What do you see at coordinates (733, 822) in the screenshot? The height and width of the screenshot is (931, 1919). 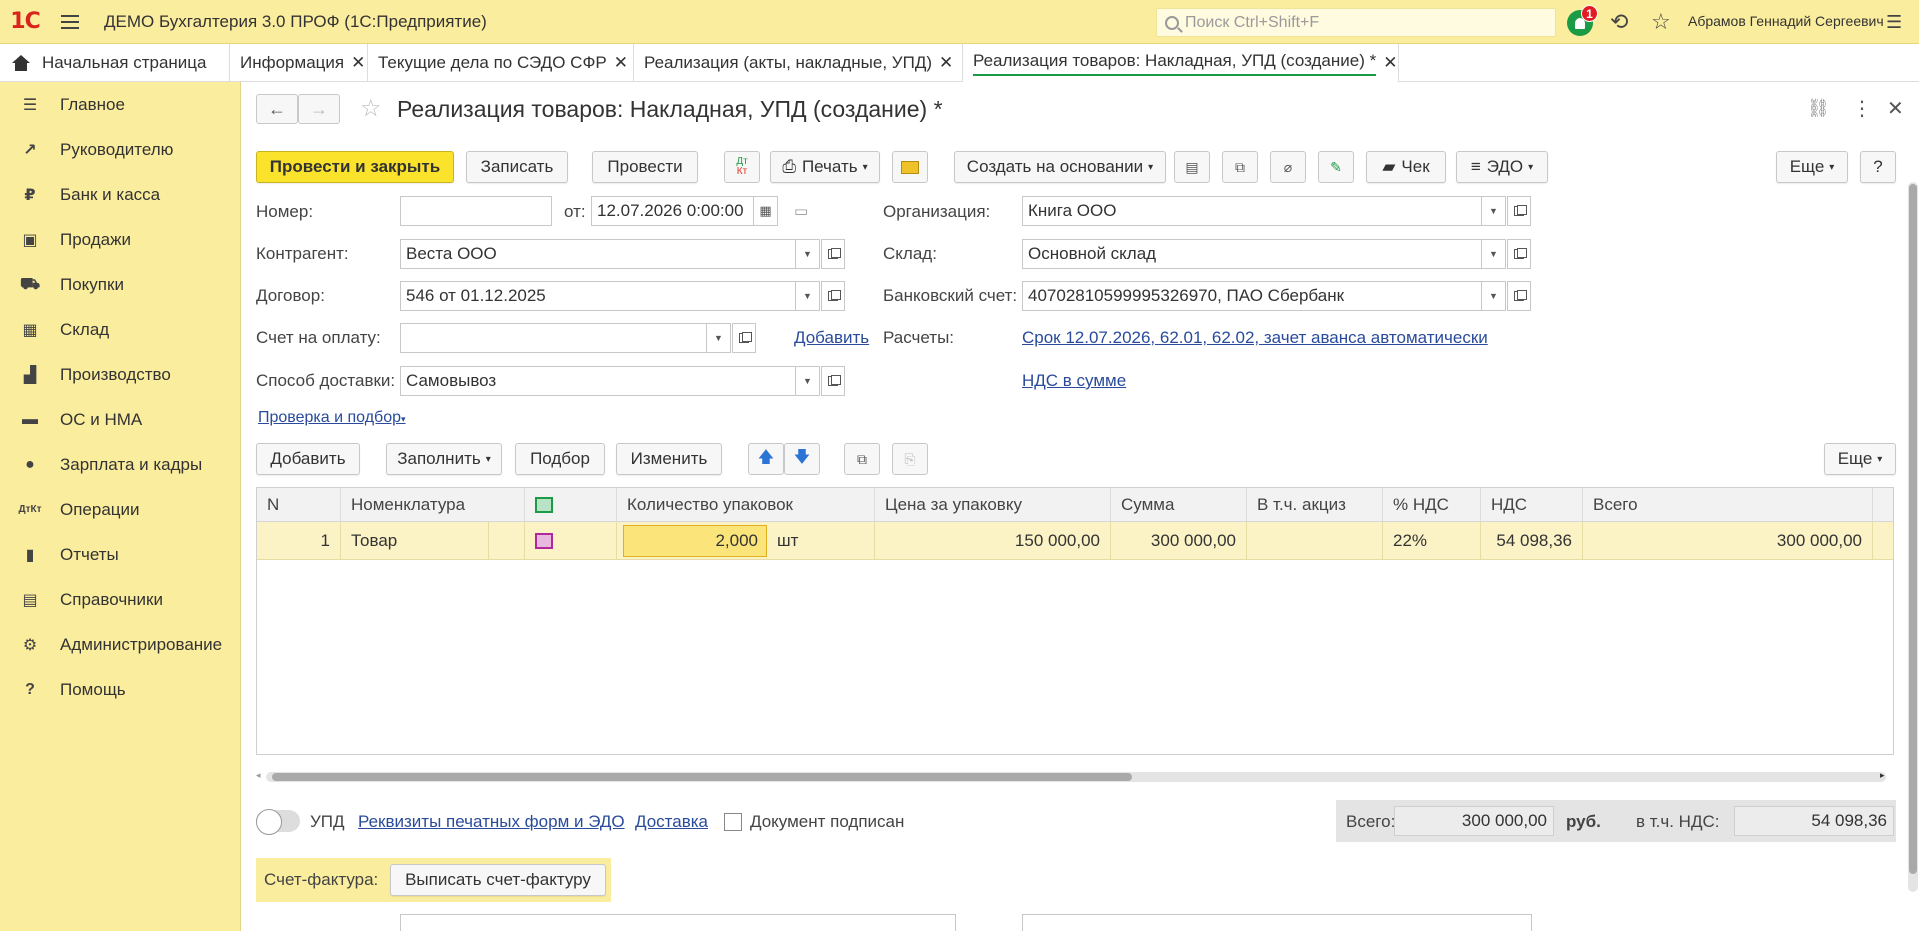 I see `signed-checkbox` at bounding box center [733, 822].